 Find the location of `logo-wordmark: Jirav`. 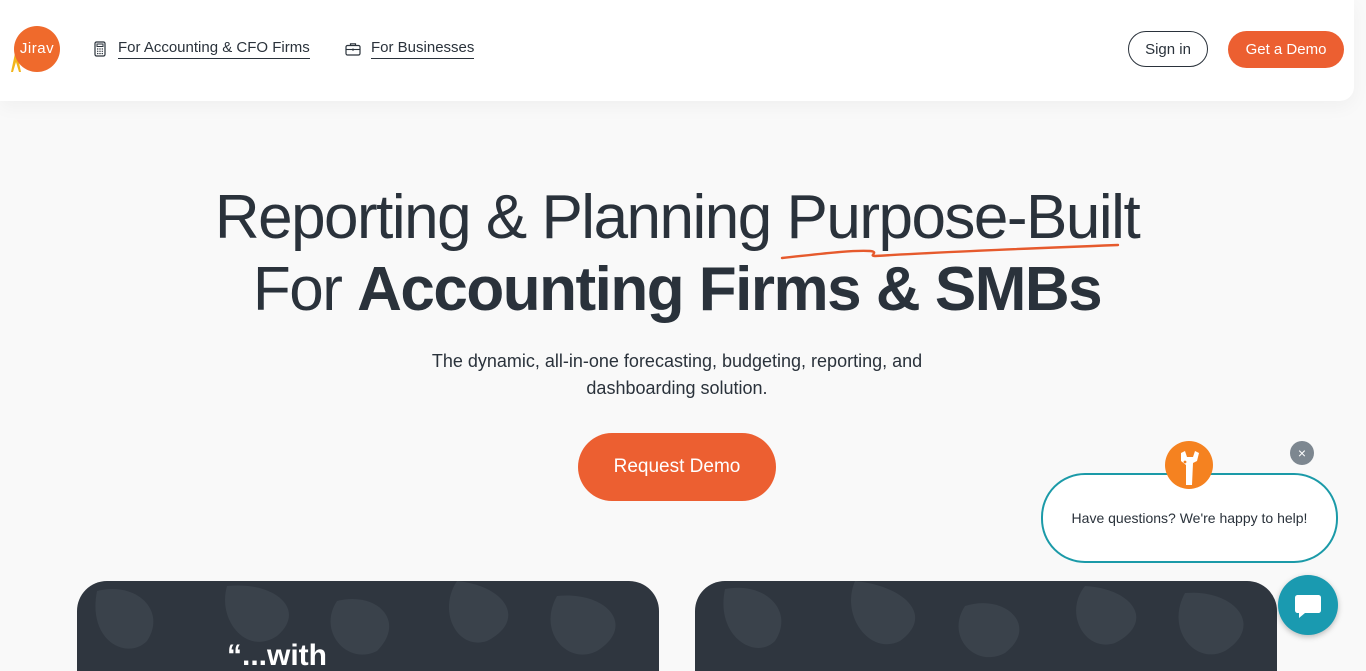

logo-wordmark: Jirav is located at coordinates (37, 49).